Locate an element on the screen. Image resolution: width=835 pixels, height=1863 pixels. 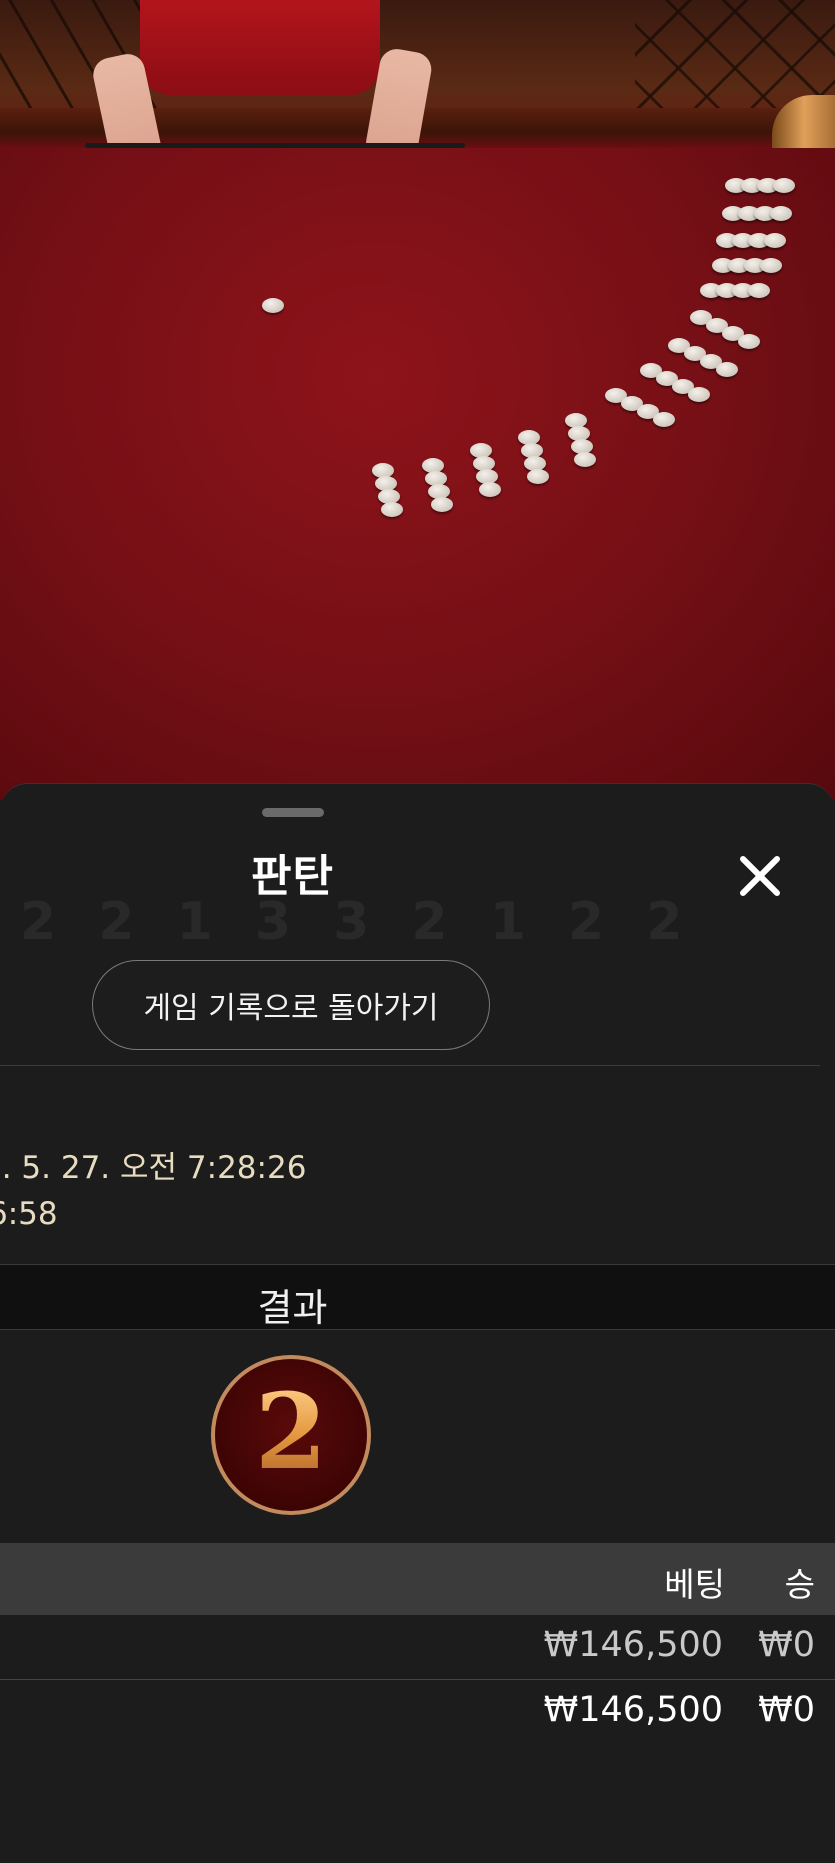
column-header-win: 승 is located at coordinates (799, 1584).